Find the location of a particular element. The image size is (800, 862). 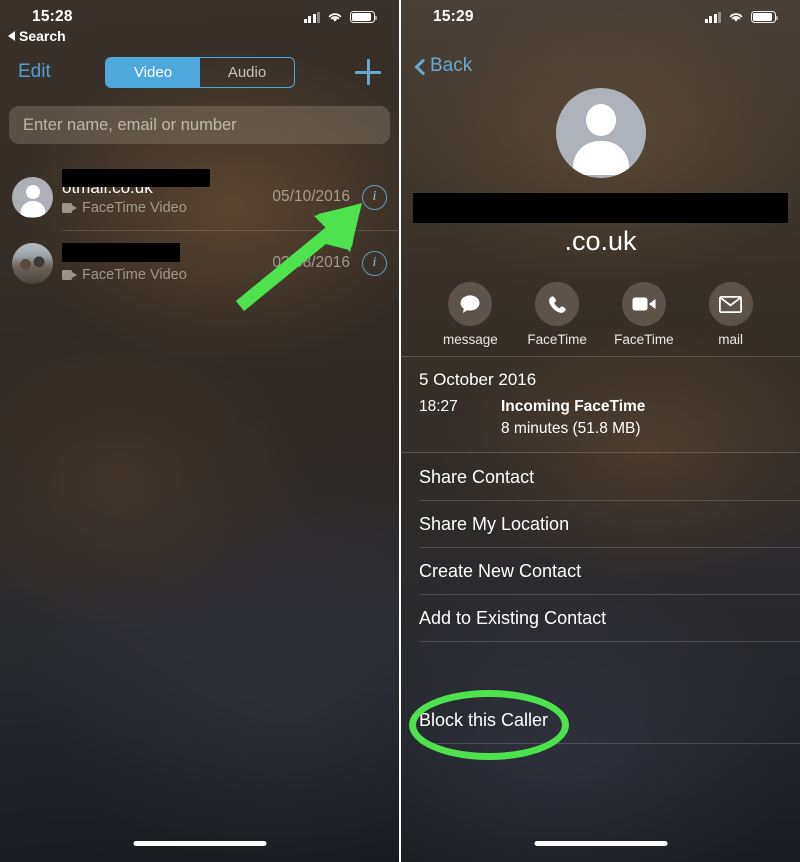

message-bubble-icon is located at coordinates (470, 304).